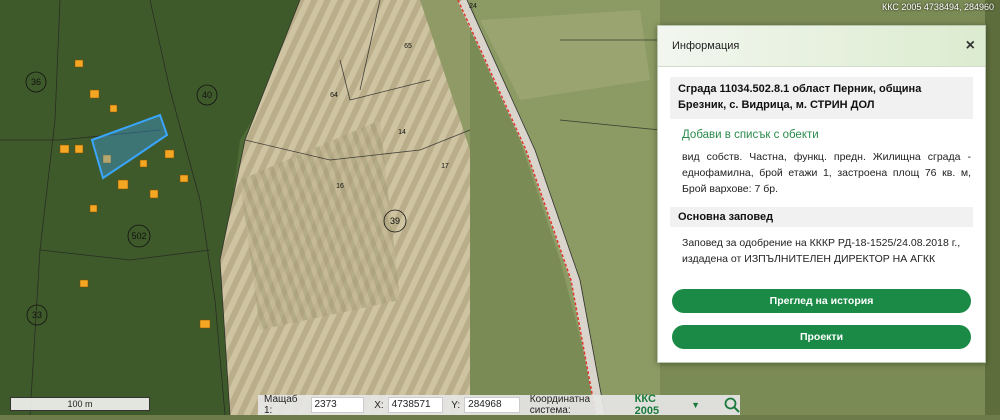 This screenshot has height=420, width=1000. Describe the element at coordinates (395, 221) in the screenshot. I see `parcel-label: 39` at that location.